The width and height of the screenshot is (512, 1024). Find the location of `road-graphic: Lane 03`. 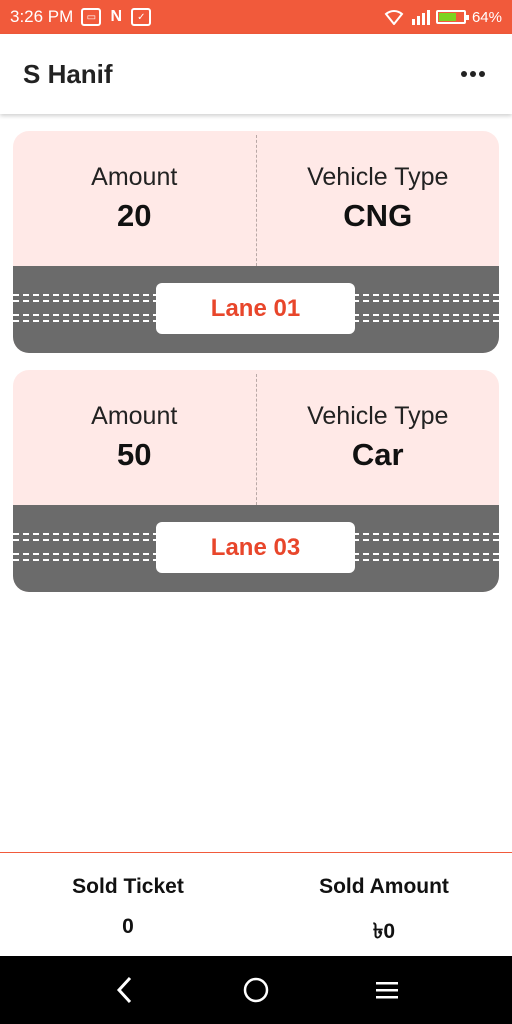

road-graphic: Lane 03 is located at coordinates (256, 548).